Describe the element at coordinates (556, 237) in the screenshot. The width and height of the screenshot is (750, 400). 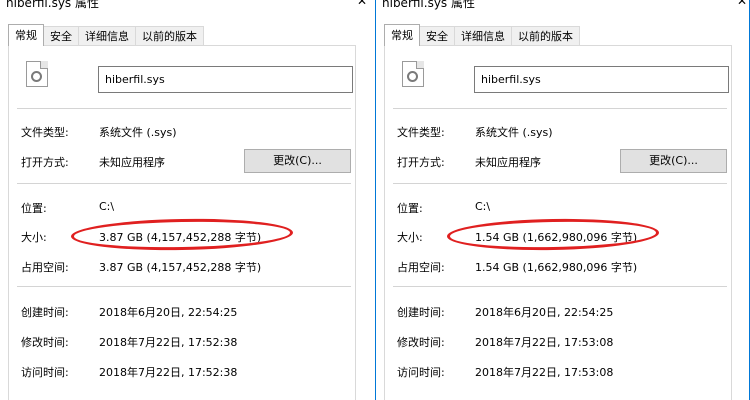
I see `size-value: 1.54 GB (1,662,980,096 字节)` at that location.